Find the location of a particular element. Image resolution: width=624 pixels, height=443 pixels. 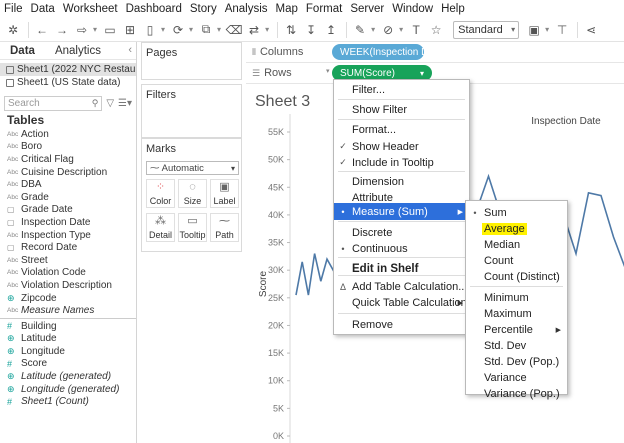

field-item: Abc Boro is located at coordinates (68, 147).